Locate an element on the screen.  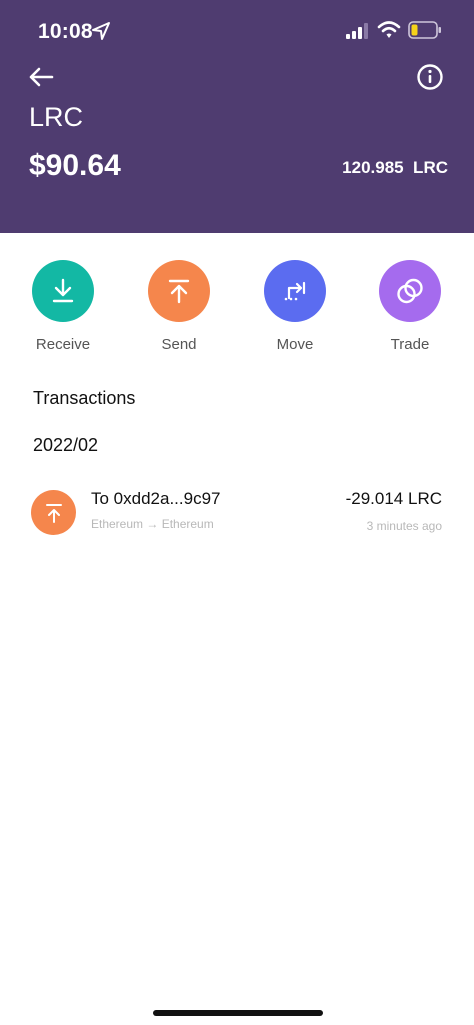
back-arrow-icon is located at coordinates (41, 77).